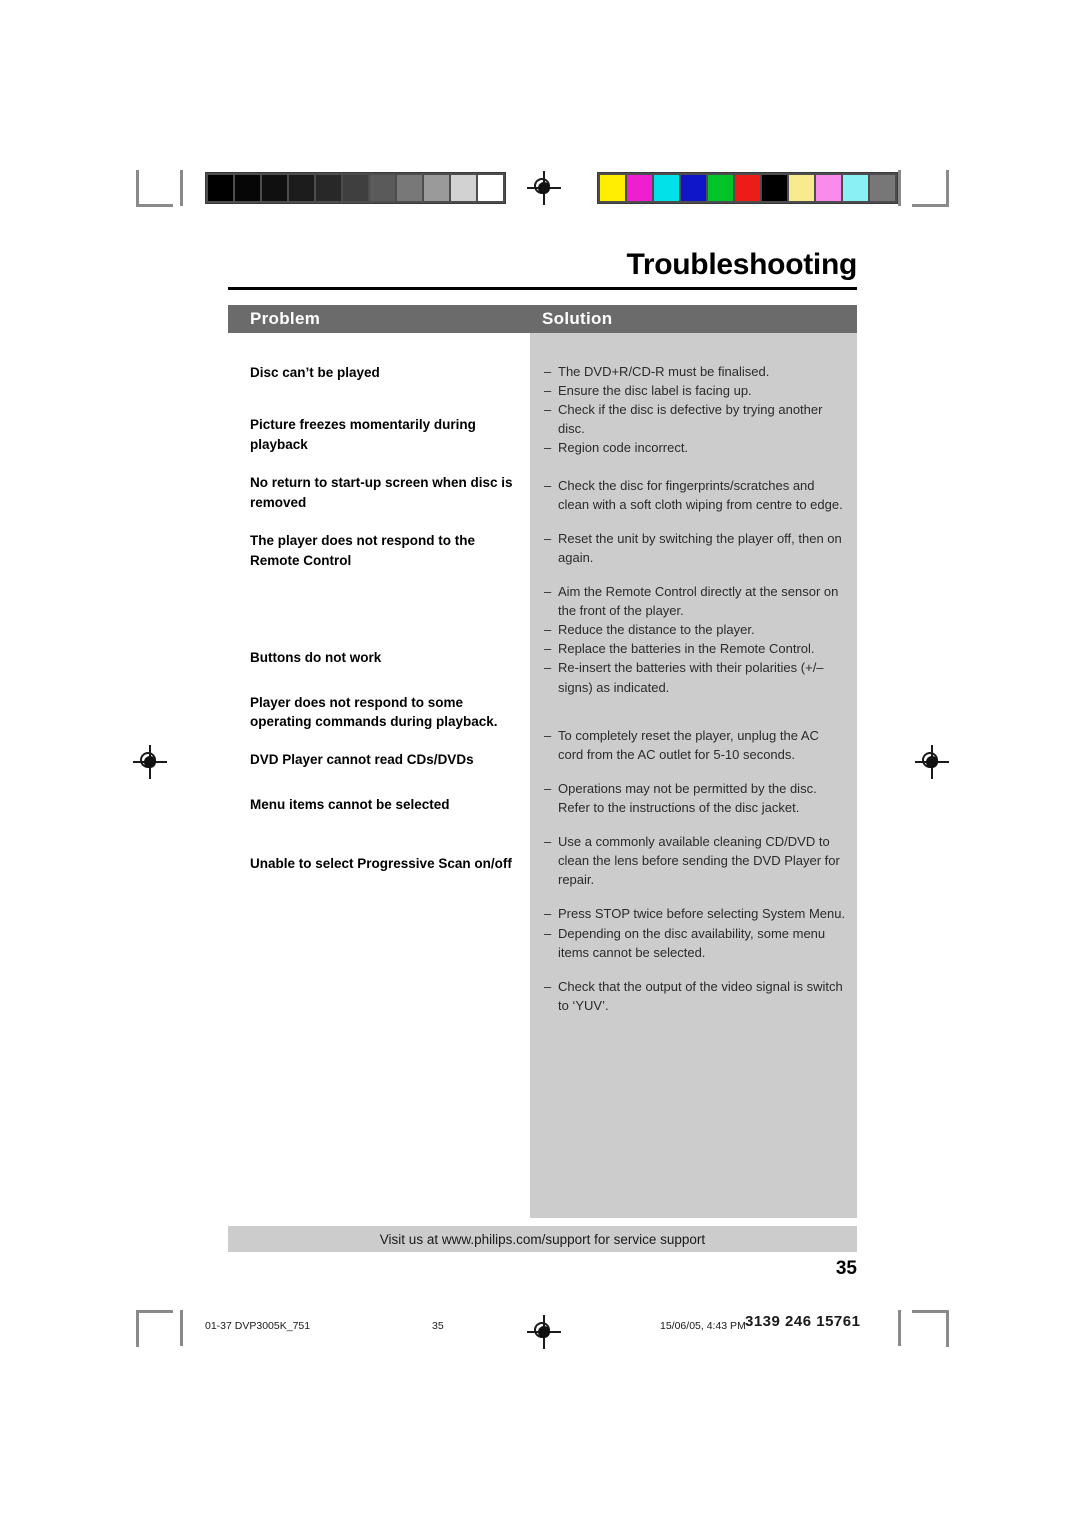 This screenshot has height=1528, width=1080. Describe the element at coordinates (655, 391) in the screenshot. I see `solution-text: Ensure the disc label is facing up.` at that location.